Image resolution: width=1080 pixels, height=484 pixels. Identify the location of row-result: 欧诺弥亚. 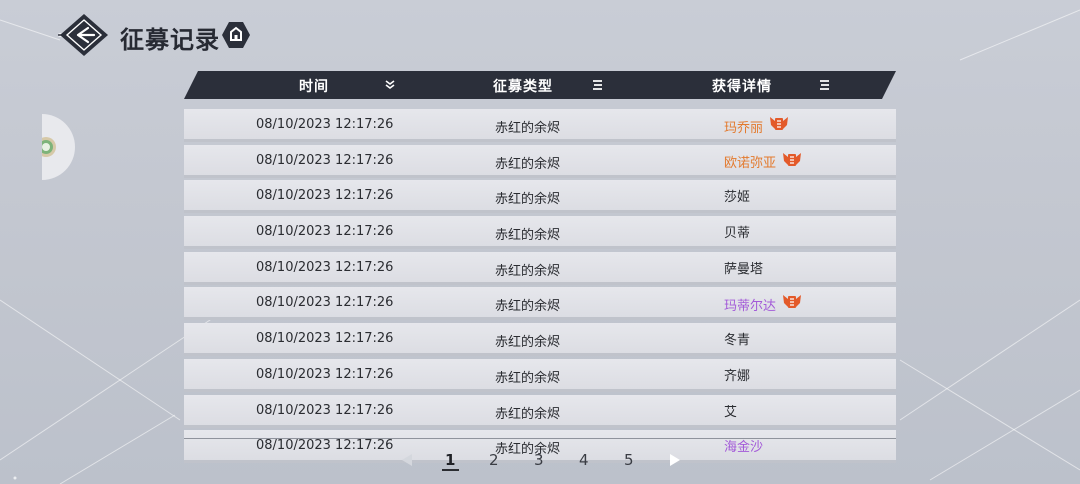
(763, 162).